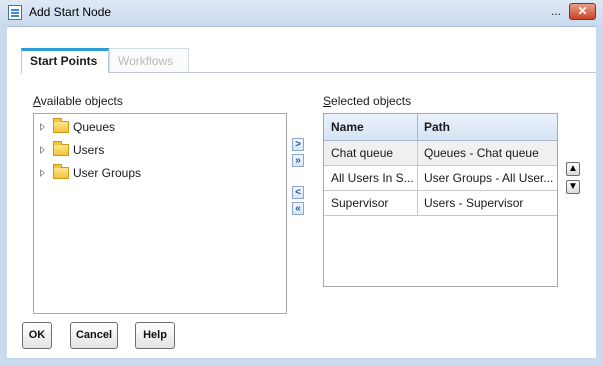 This screenshot has height=366, width=603. I want to click on tree-item-label: Queues, so click(94, 127).